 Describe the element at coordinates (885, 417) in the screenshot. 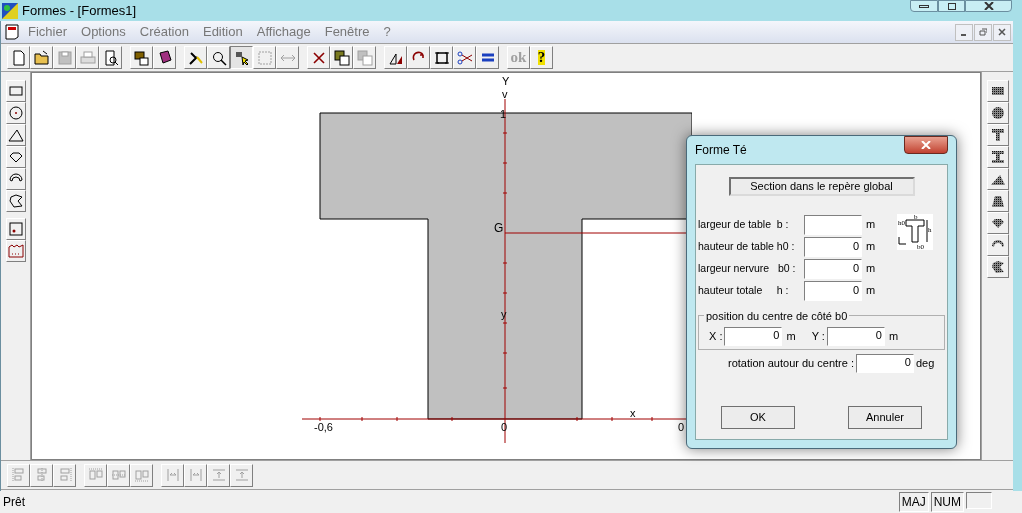

I see `cancel-button: Annuler` at that location.